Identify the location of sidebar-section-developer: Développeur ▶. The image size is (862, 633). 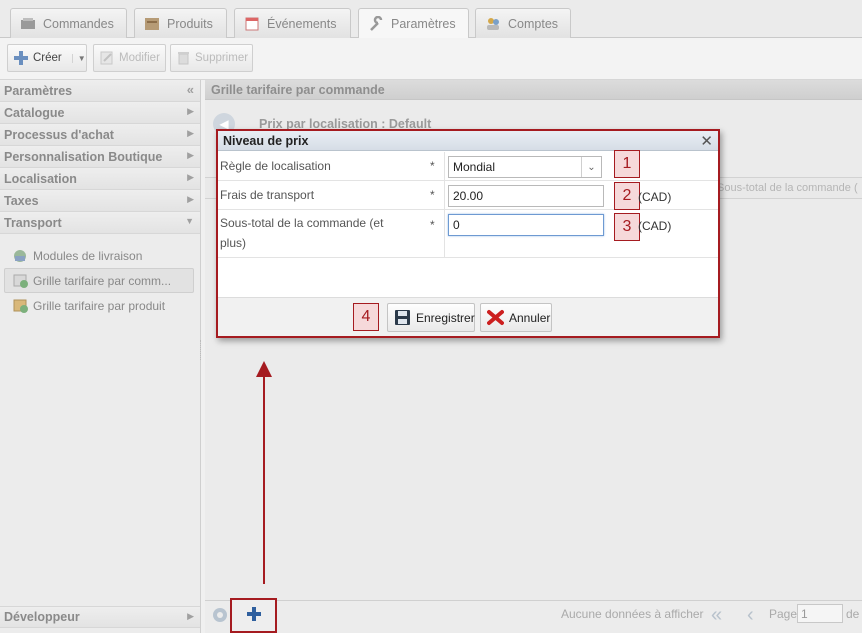
(100, 617).